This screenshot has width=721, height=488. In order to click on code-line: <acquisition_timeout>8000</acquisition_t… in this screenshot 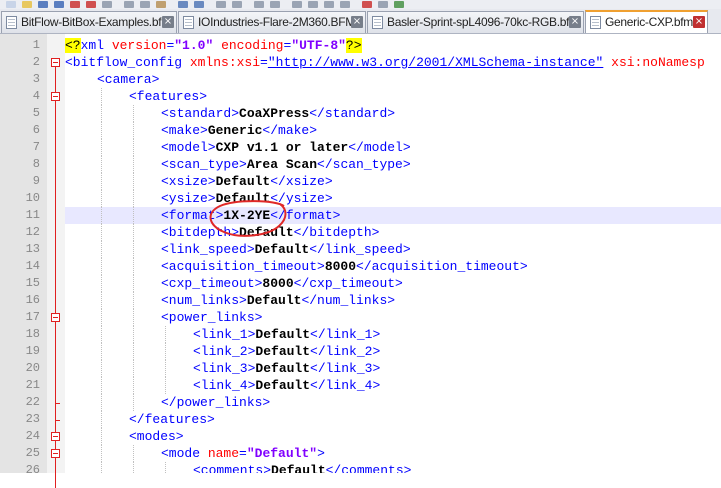, I will do `click(393, 266)`.